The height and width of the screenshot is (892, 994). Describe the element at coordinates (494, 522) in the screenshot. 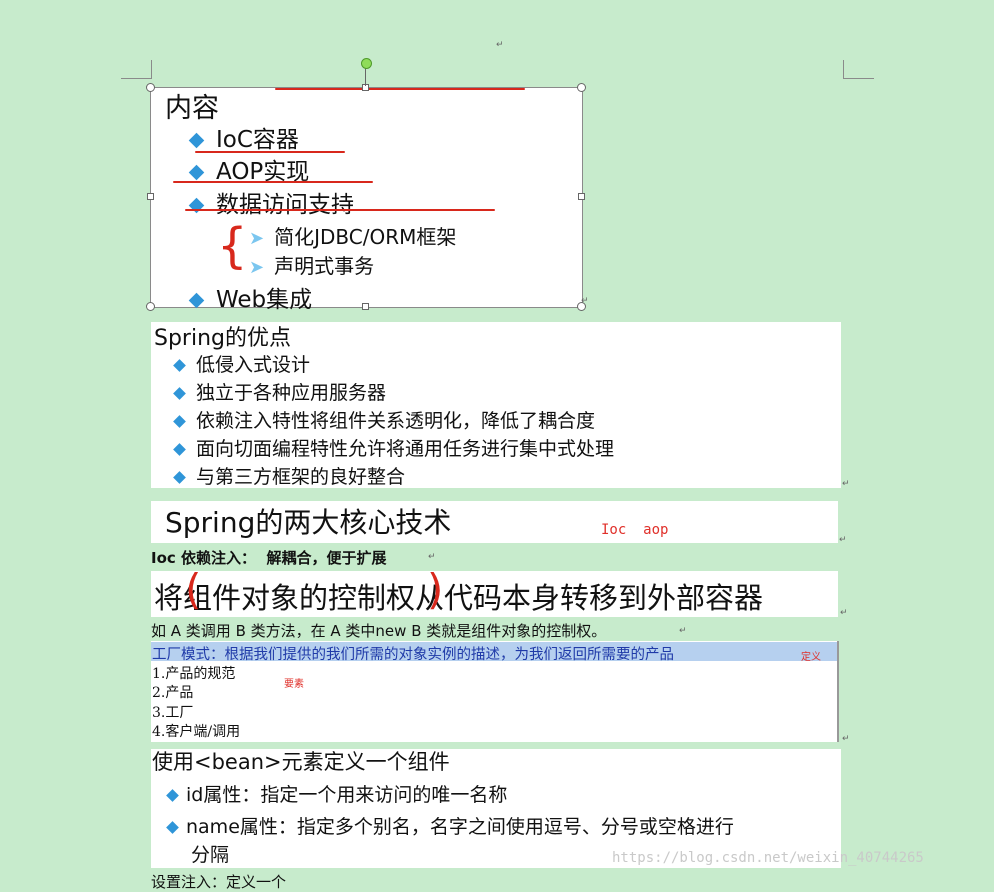

I see `core-tech-image: Spring的两大核心技术 Ioc aop` at that location.